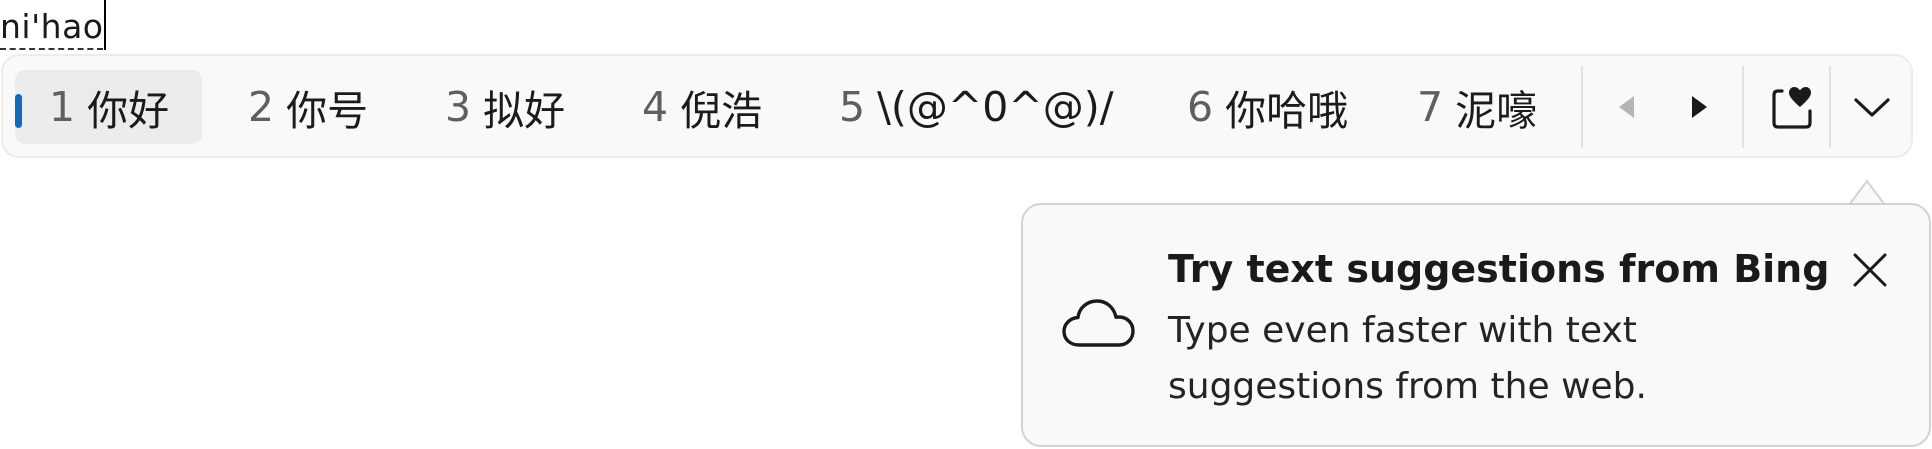  I want to click on candidate-text: \(@^0^@)/, so click(995, 107).